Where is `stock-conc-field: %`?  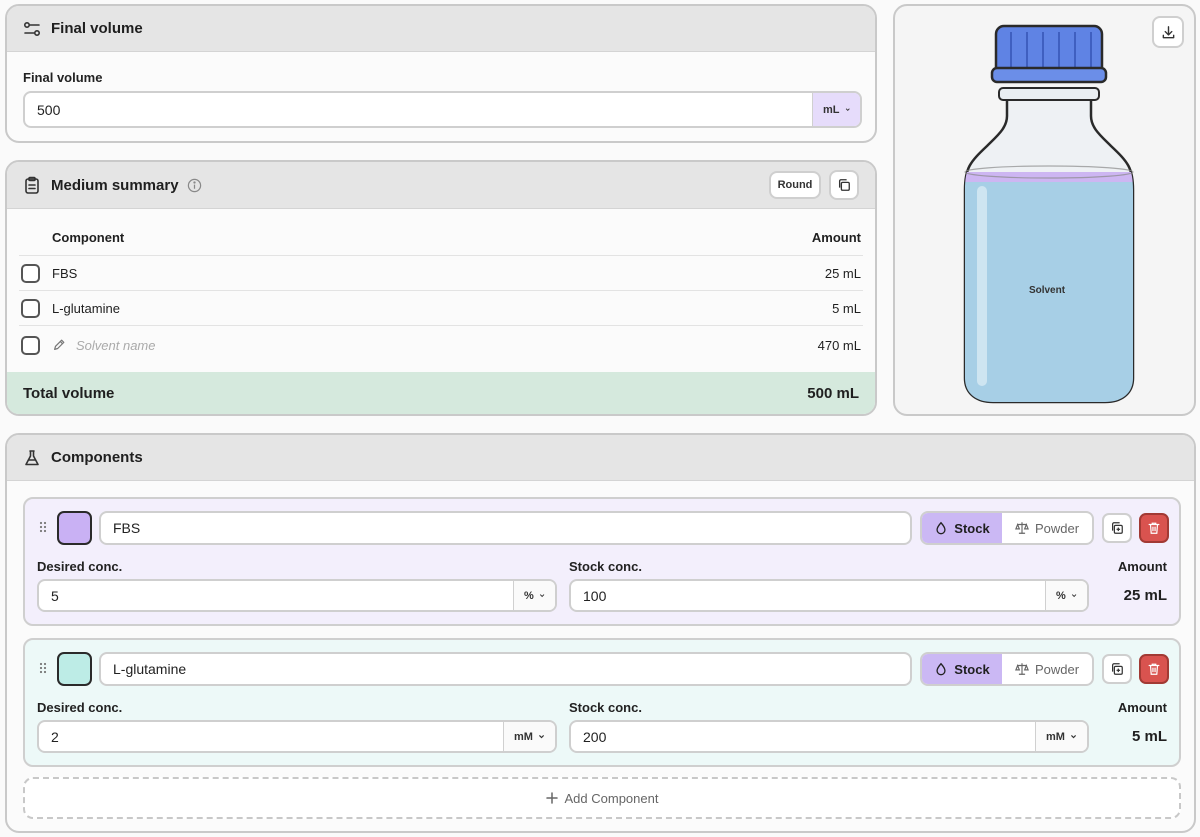 stock-conc-field: % is located at coordinates (829, 595).